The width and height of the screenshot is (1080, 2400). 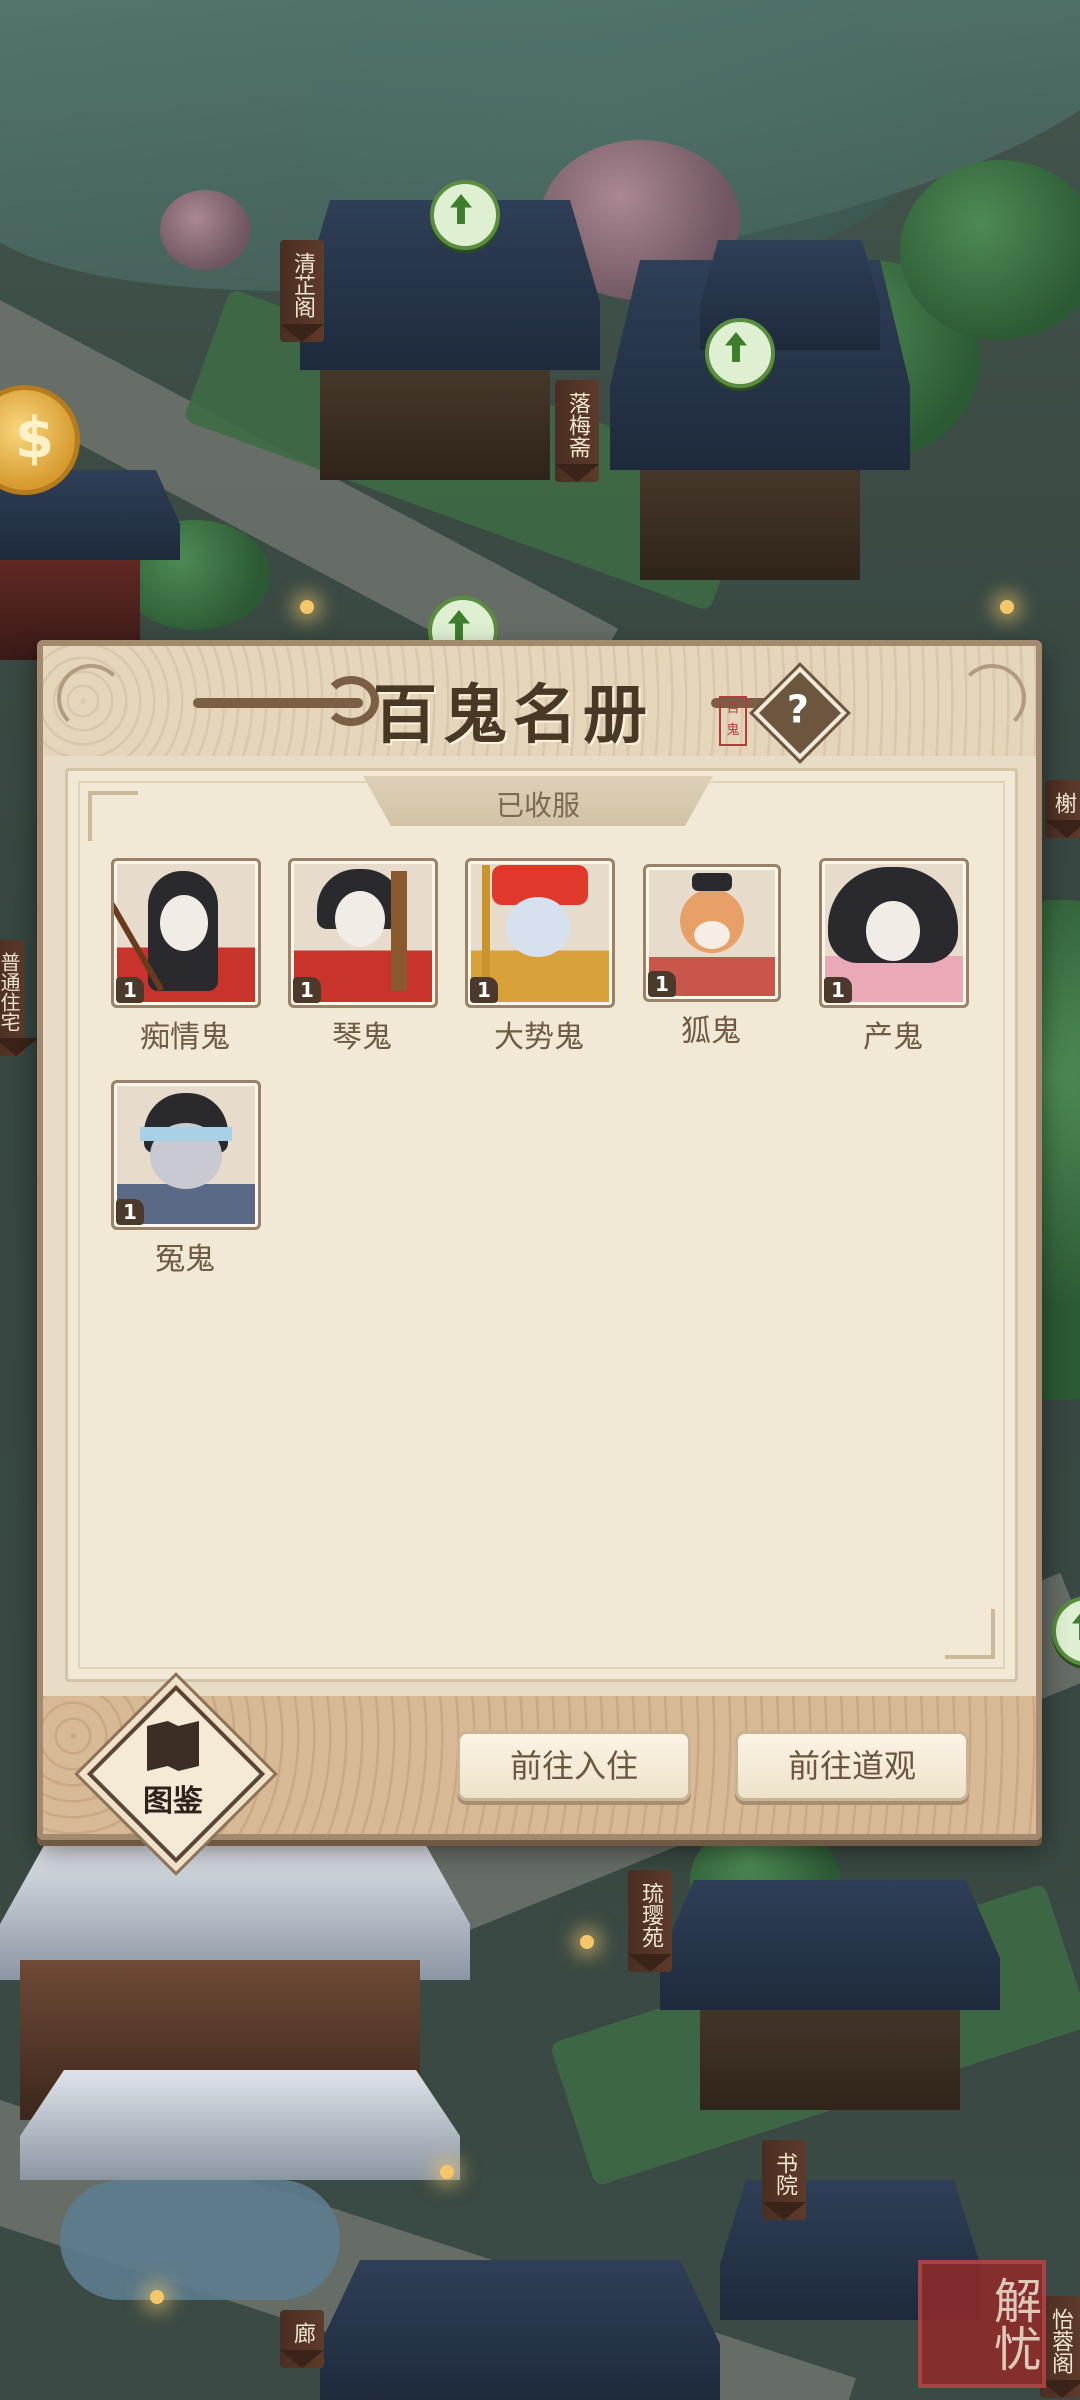 What do you see at coordinates (185, 1259) in the screenshot?
I see `ghost-name: 冤鬼` at bounding box center [185, 1259].